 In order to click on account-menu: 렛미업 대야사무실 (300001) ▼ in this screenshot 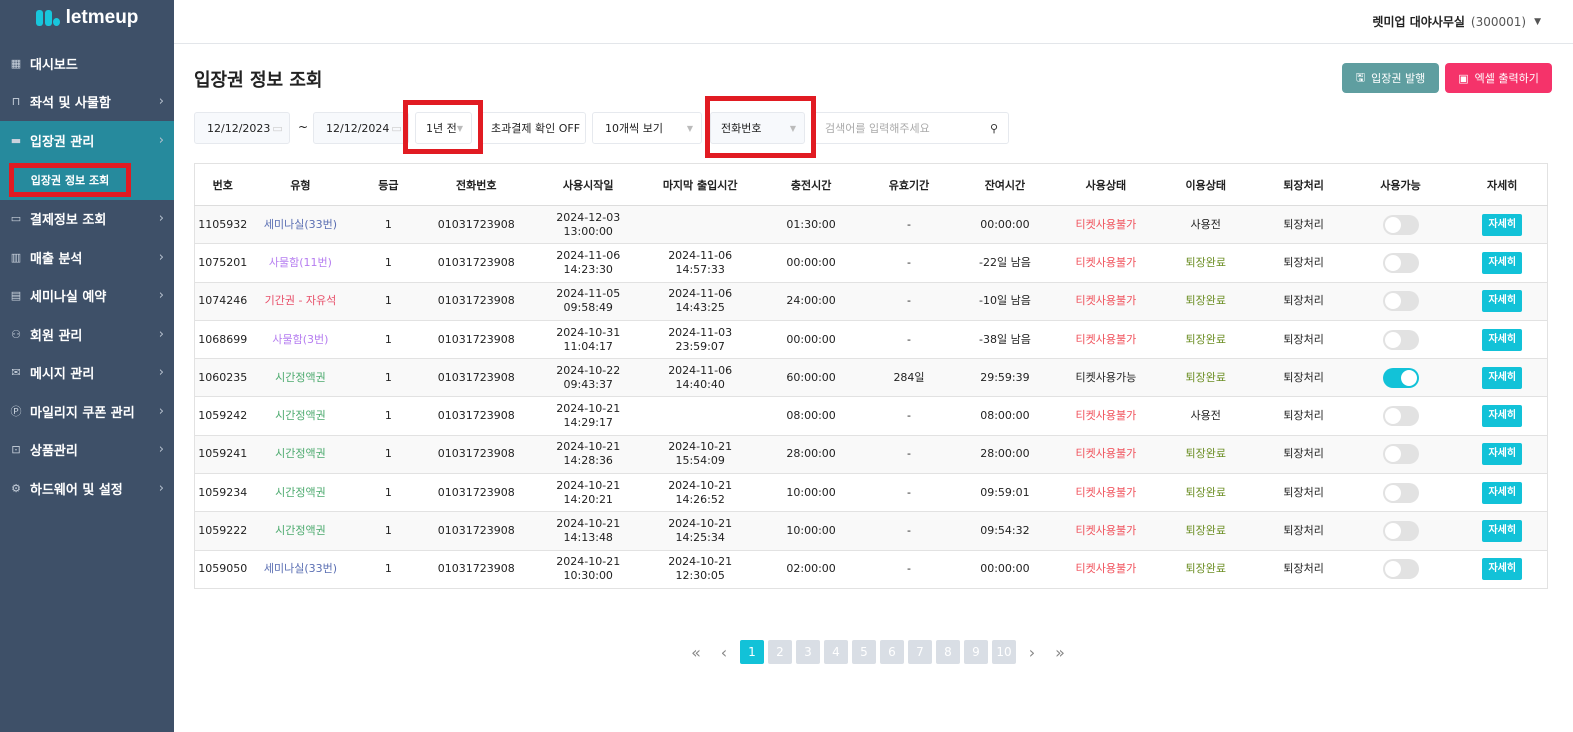, I will do `click(1456, 21)`.